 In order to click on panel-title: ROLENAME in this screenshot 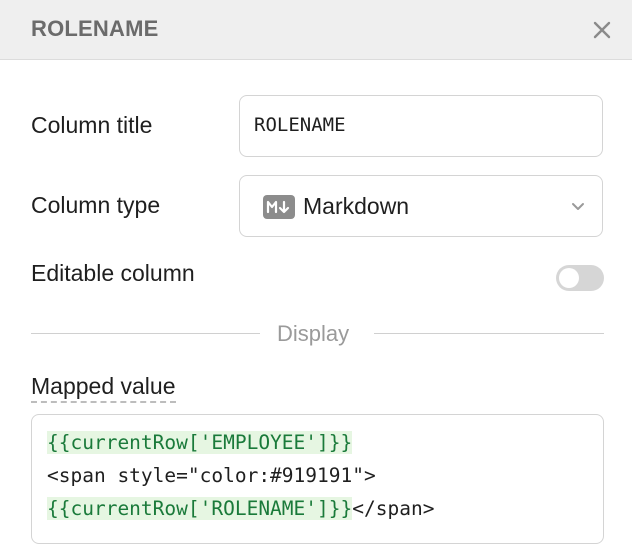, I will do `click(95, 28)`.